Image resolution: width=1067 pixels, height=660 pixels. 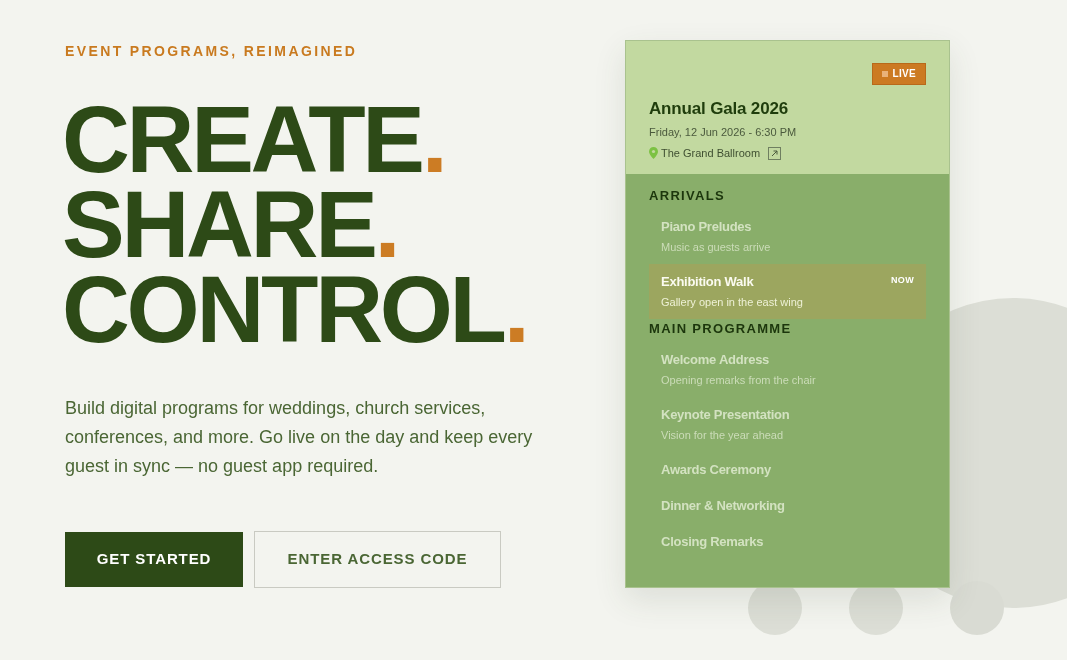 I want to click on item-subtitle: Vision for the year ahead, so click(x=723, y=435).